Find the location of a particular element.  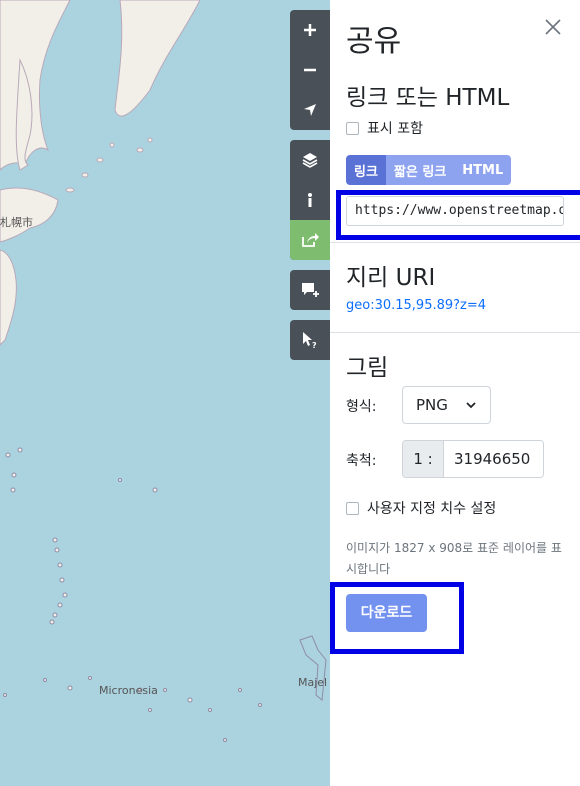

geo-uri-heading: 지리 URI is located at coordinates (391, 278).